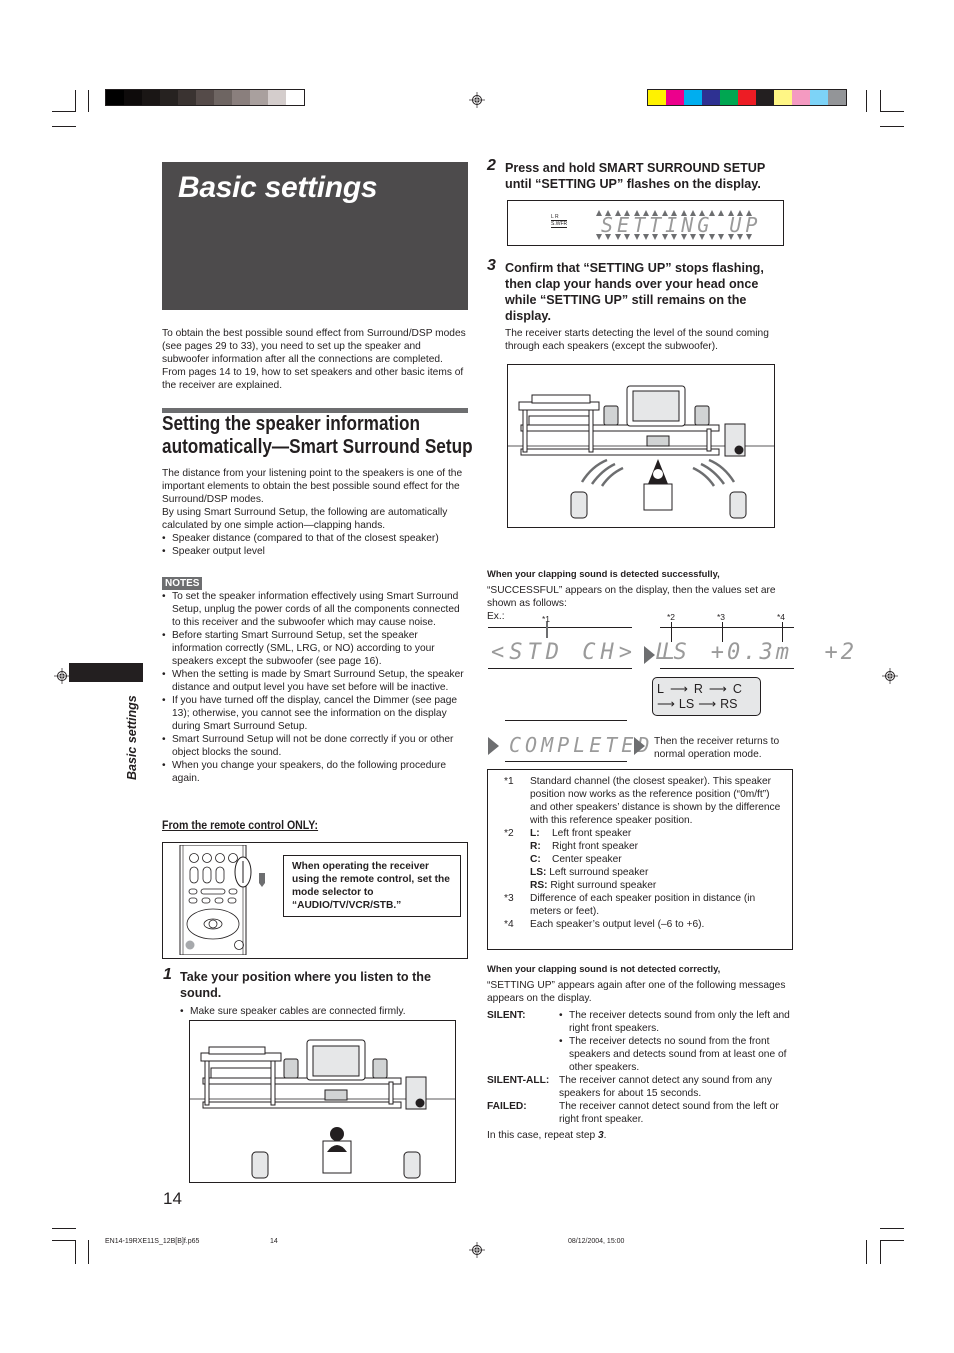  I want to click on repeat-instruction: In this case, repeat step 3., so click(641, 1135).